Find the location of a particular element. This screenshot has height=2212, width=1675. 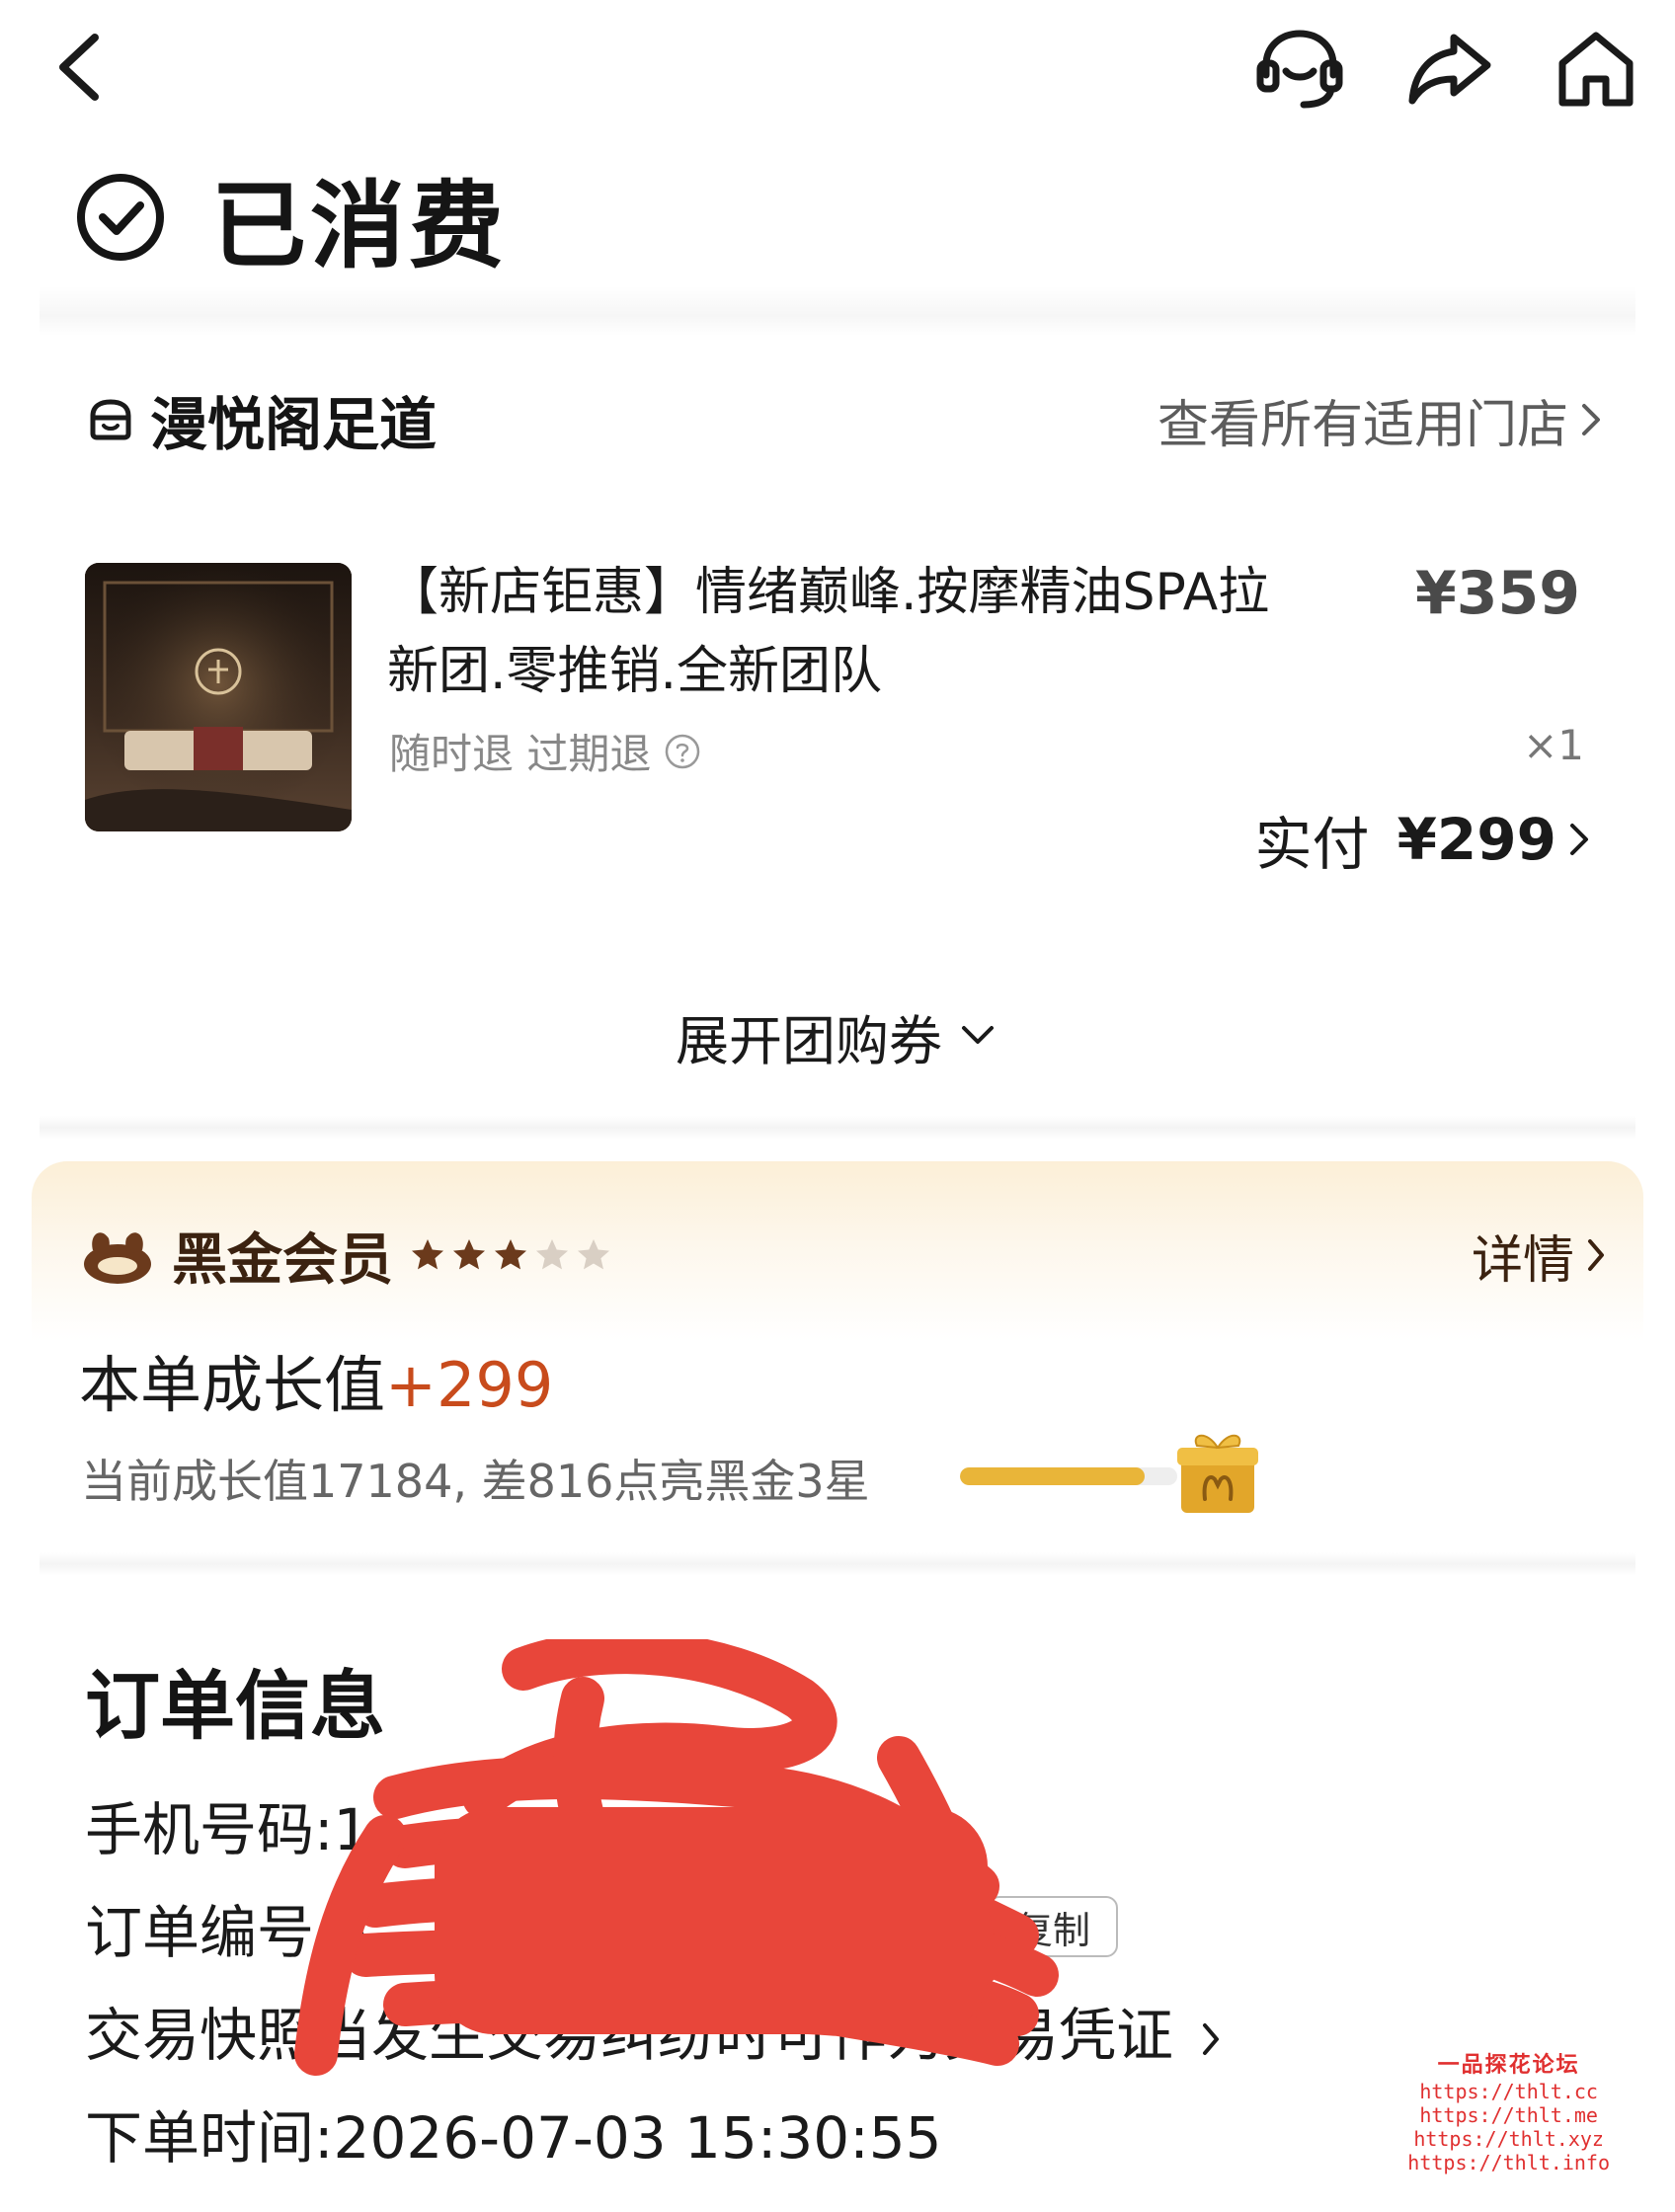

watermark-url: https://thlt.xyz is located at coordinates (1508, 2139).